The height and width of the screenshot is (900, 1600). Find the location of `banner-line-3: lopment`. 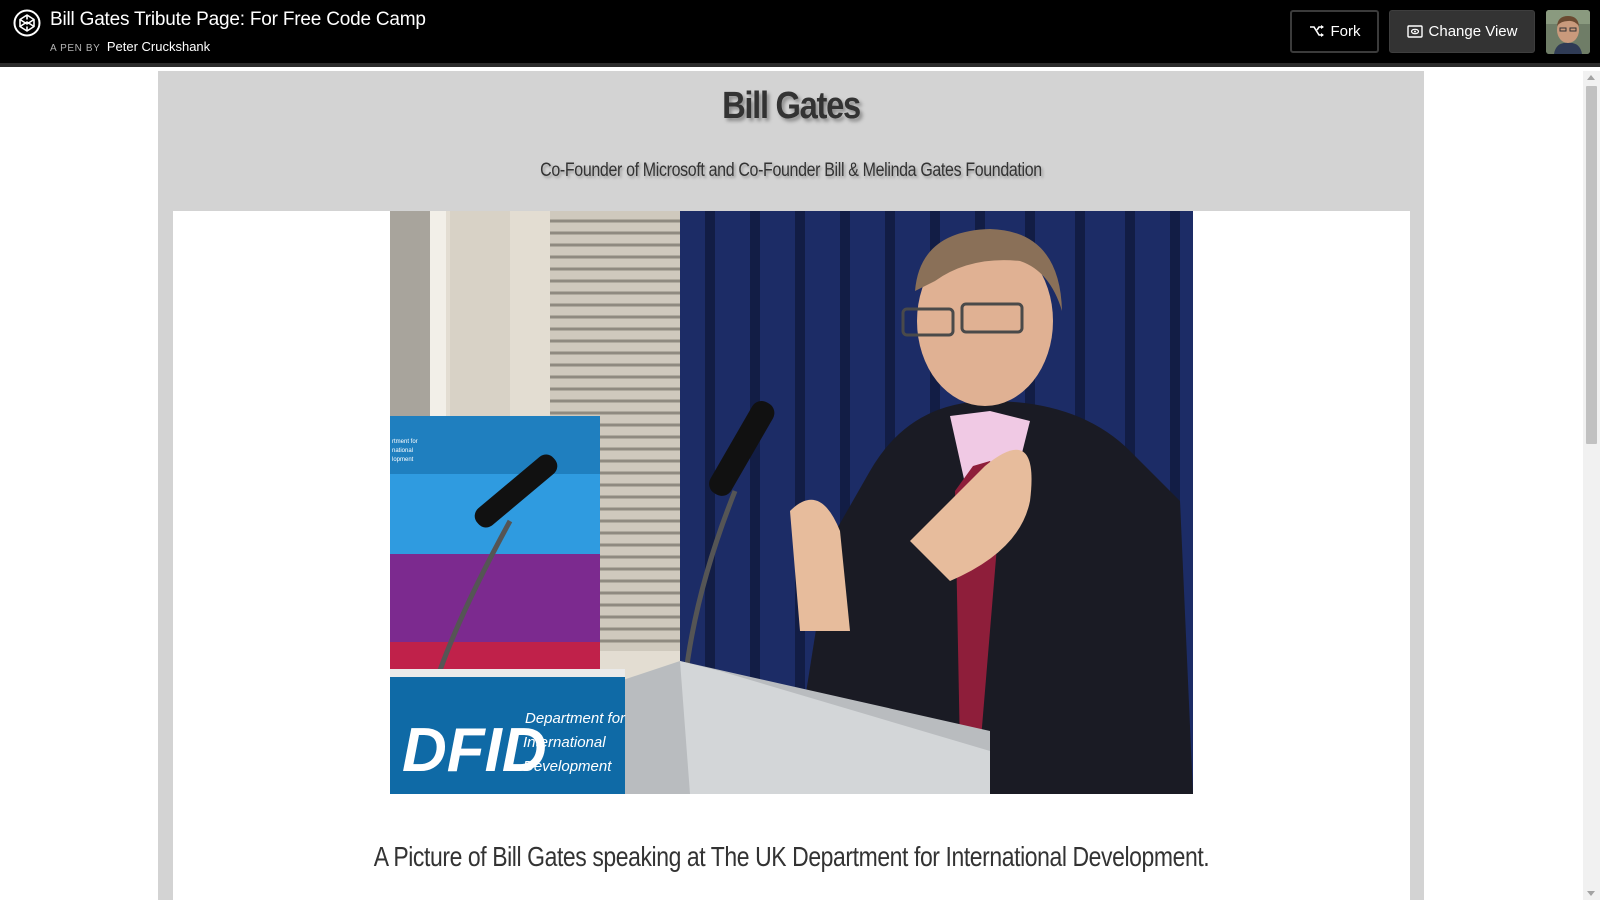

banner-line-3: lopment is located at coordinates (403, 460).